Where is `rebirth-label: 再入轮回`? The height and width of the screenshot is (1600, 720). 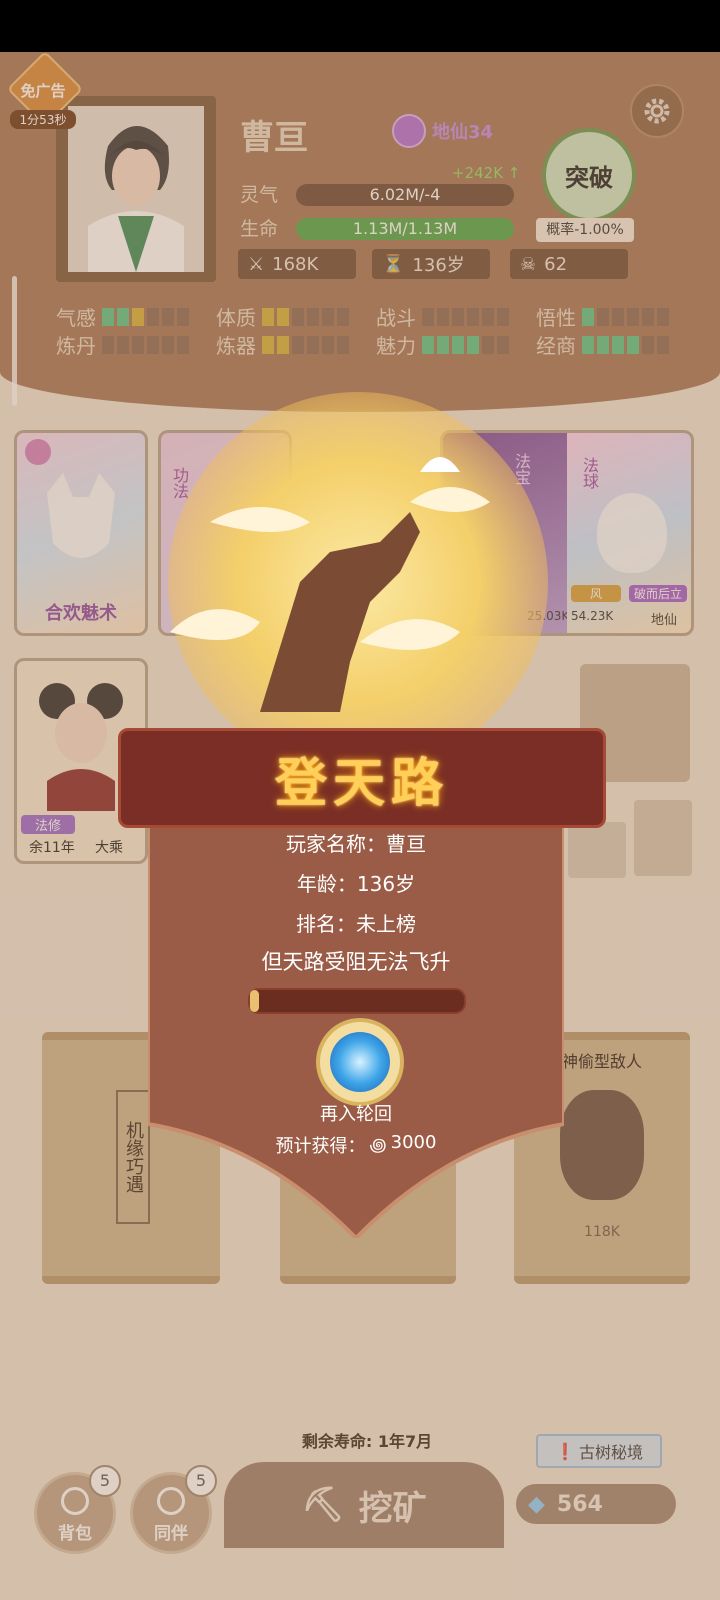
rebirth-label: 再入轮回 is located at coordinates (356, 1114).